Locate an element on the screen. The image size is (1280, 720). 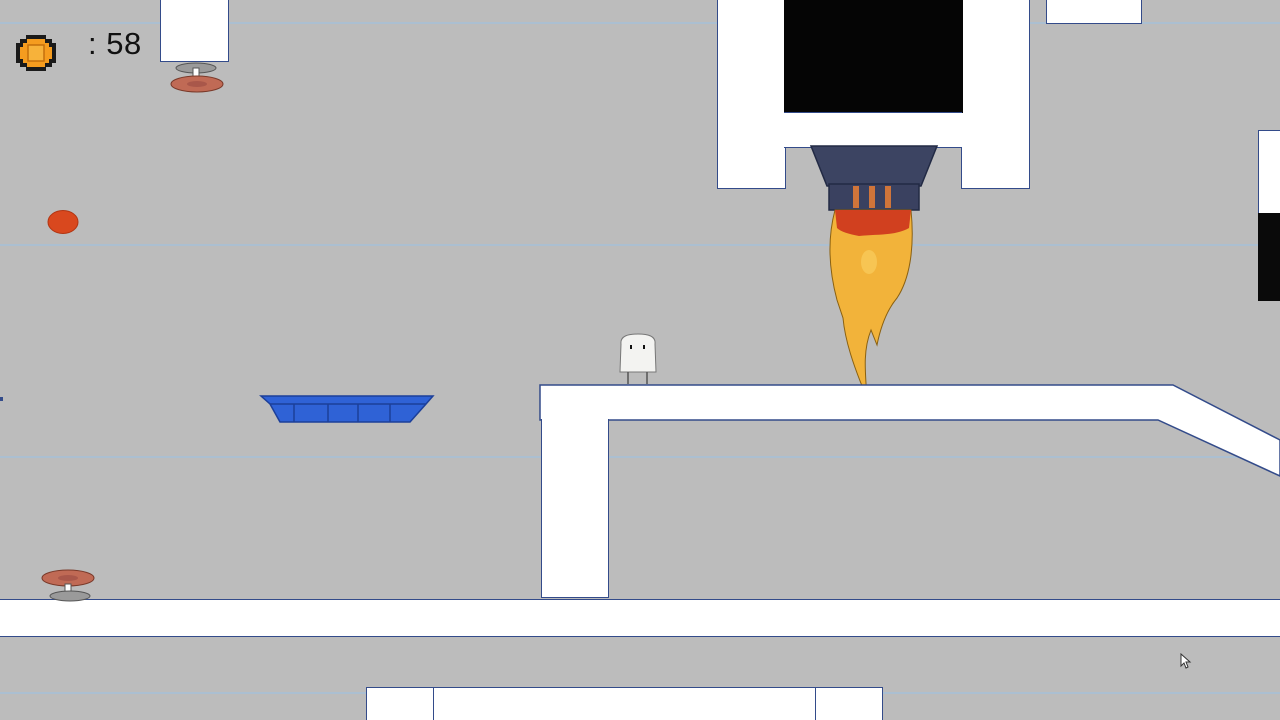
marshmallow-character is located at coordinates (638, 358).